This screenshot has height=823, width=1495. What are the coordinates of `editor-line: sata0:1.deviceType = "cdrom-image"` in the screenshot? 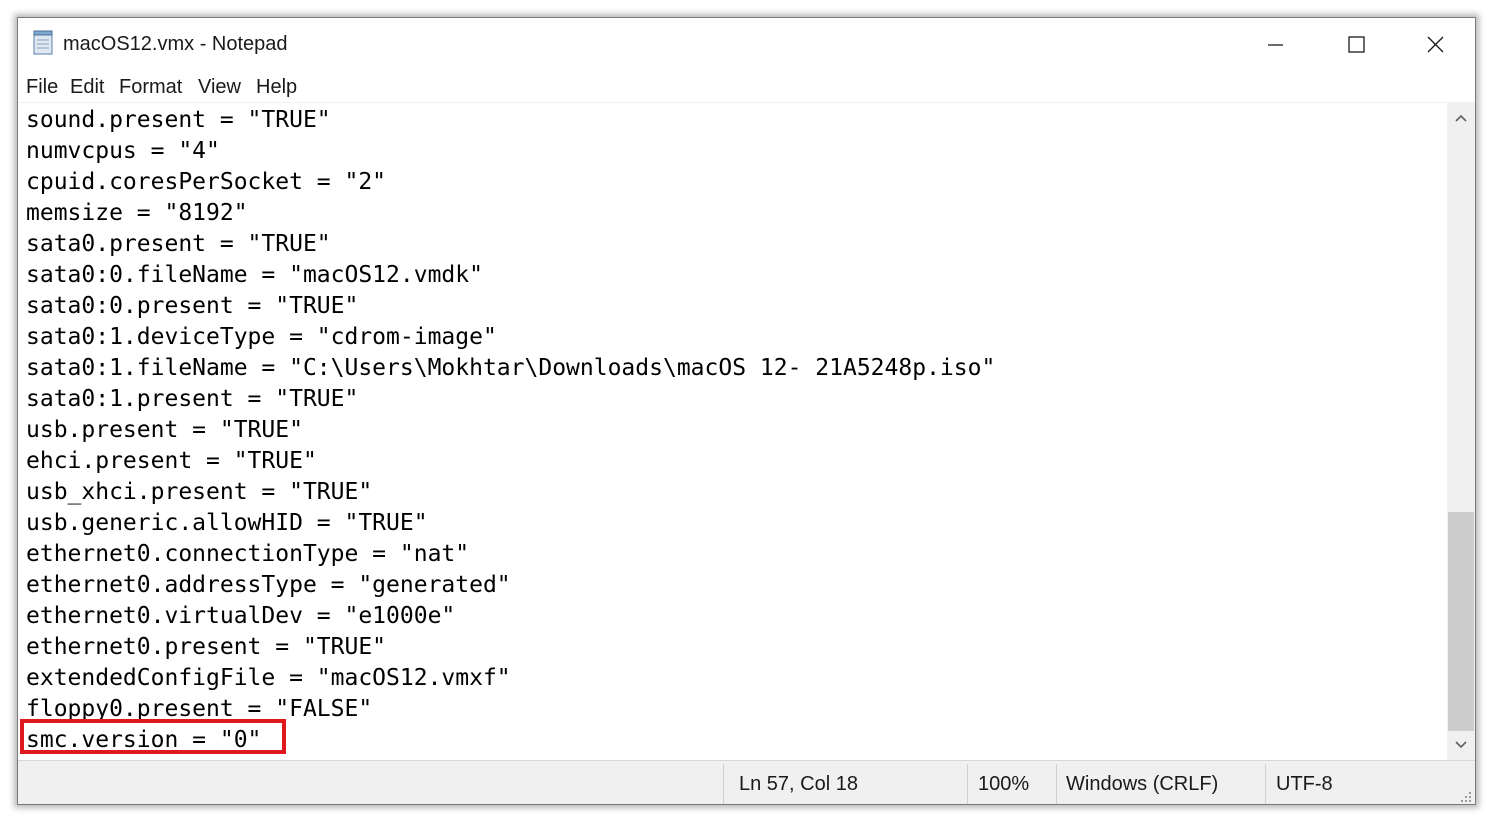 It's located at (261, 337).